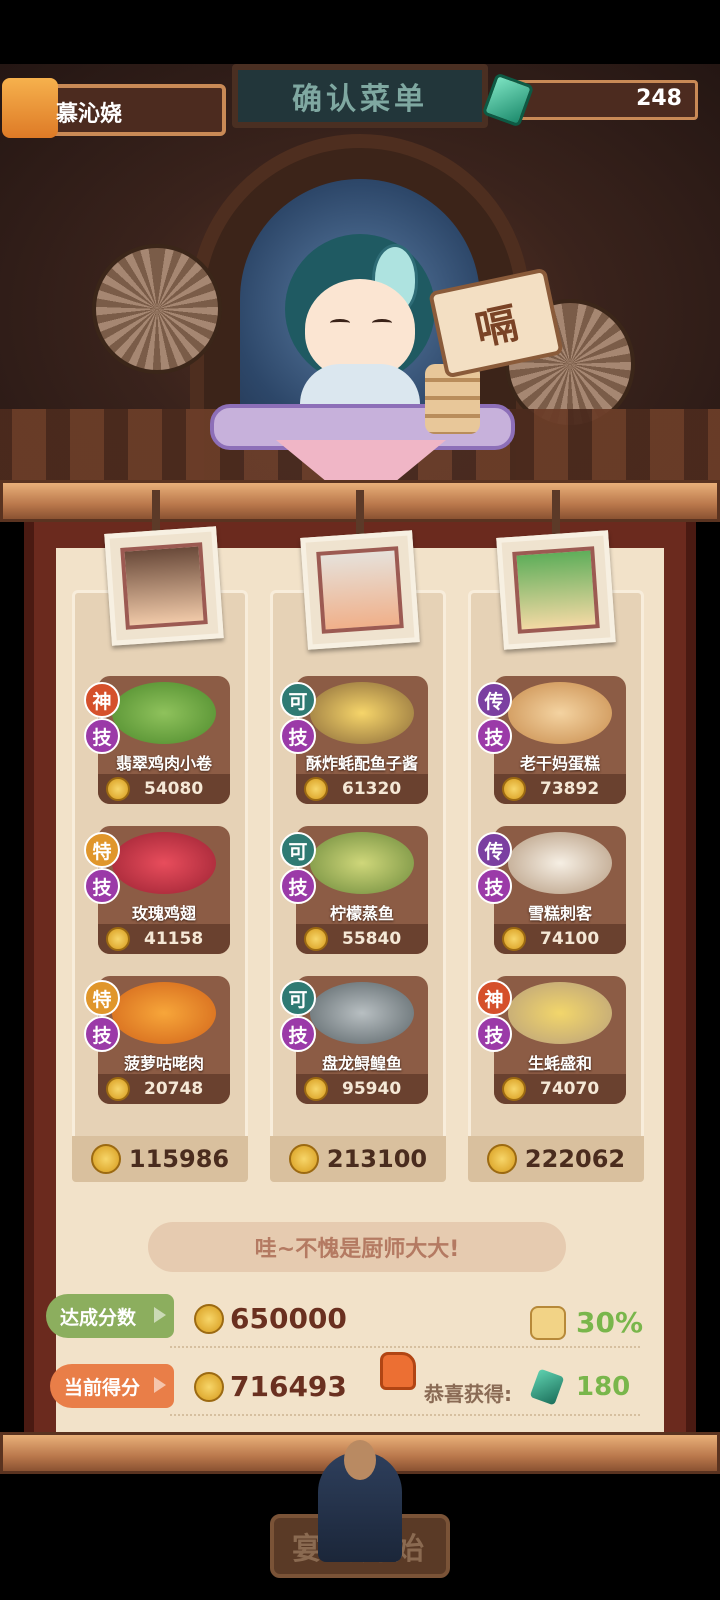  What do you see at coordinates (174, 1089) in the screenshot?
I see `dish-price: 20748` at bounding box center [174, 1089].